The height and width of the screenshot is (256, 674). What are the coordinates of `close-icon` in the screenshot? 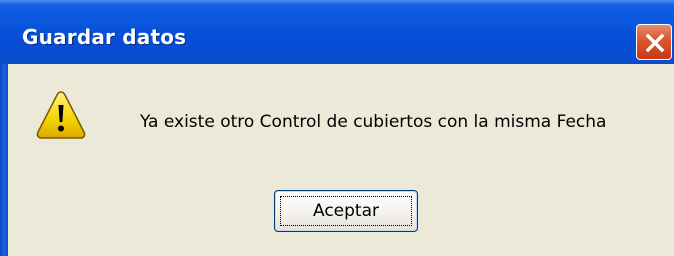 It's located at (655, 43).